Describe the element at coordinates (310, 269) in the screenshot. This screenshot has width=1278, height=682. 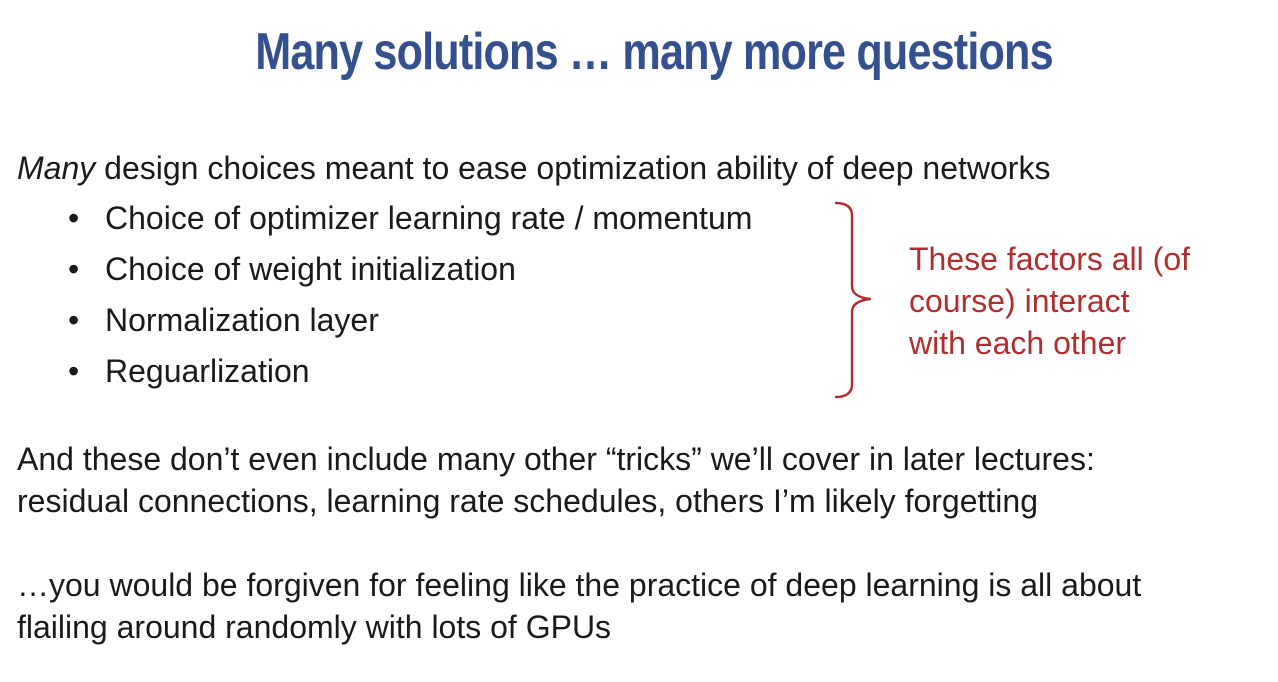
I see `bullet-text: Choice of weight initialization` at that location.